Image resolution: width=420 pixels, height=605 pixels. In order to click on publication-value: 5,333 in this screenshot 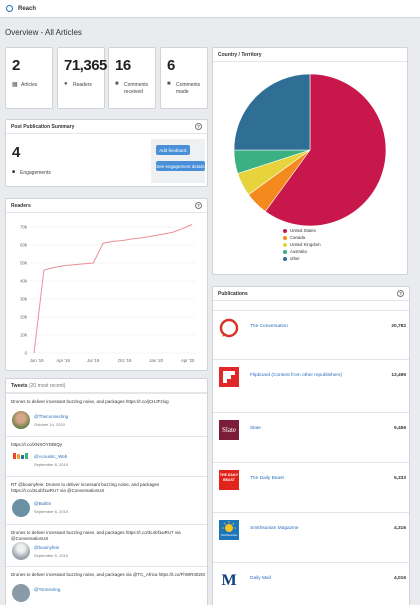, I will do `click(399, 478)`.